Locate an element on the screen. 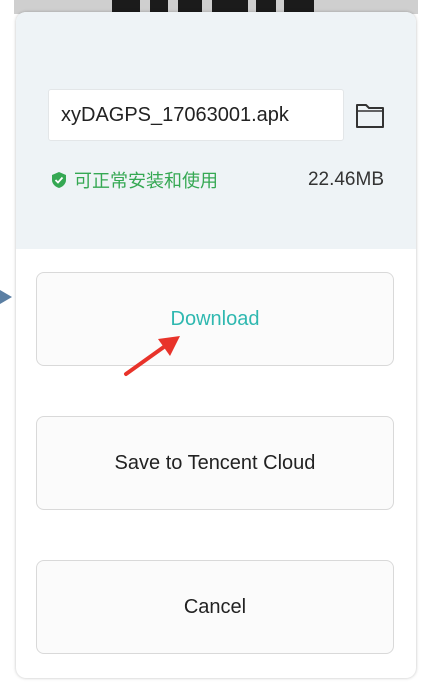 The width and height of the screenshot is (430, 682). download-button: Download is located at coordinates (215, 319).